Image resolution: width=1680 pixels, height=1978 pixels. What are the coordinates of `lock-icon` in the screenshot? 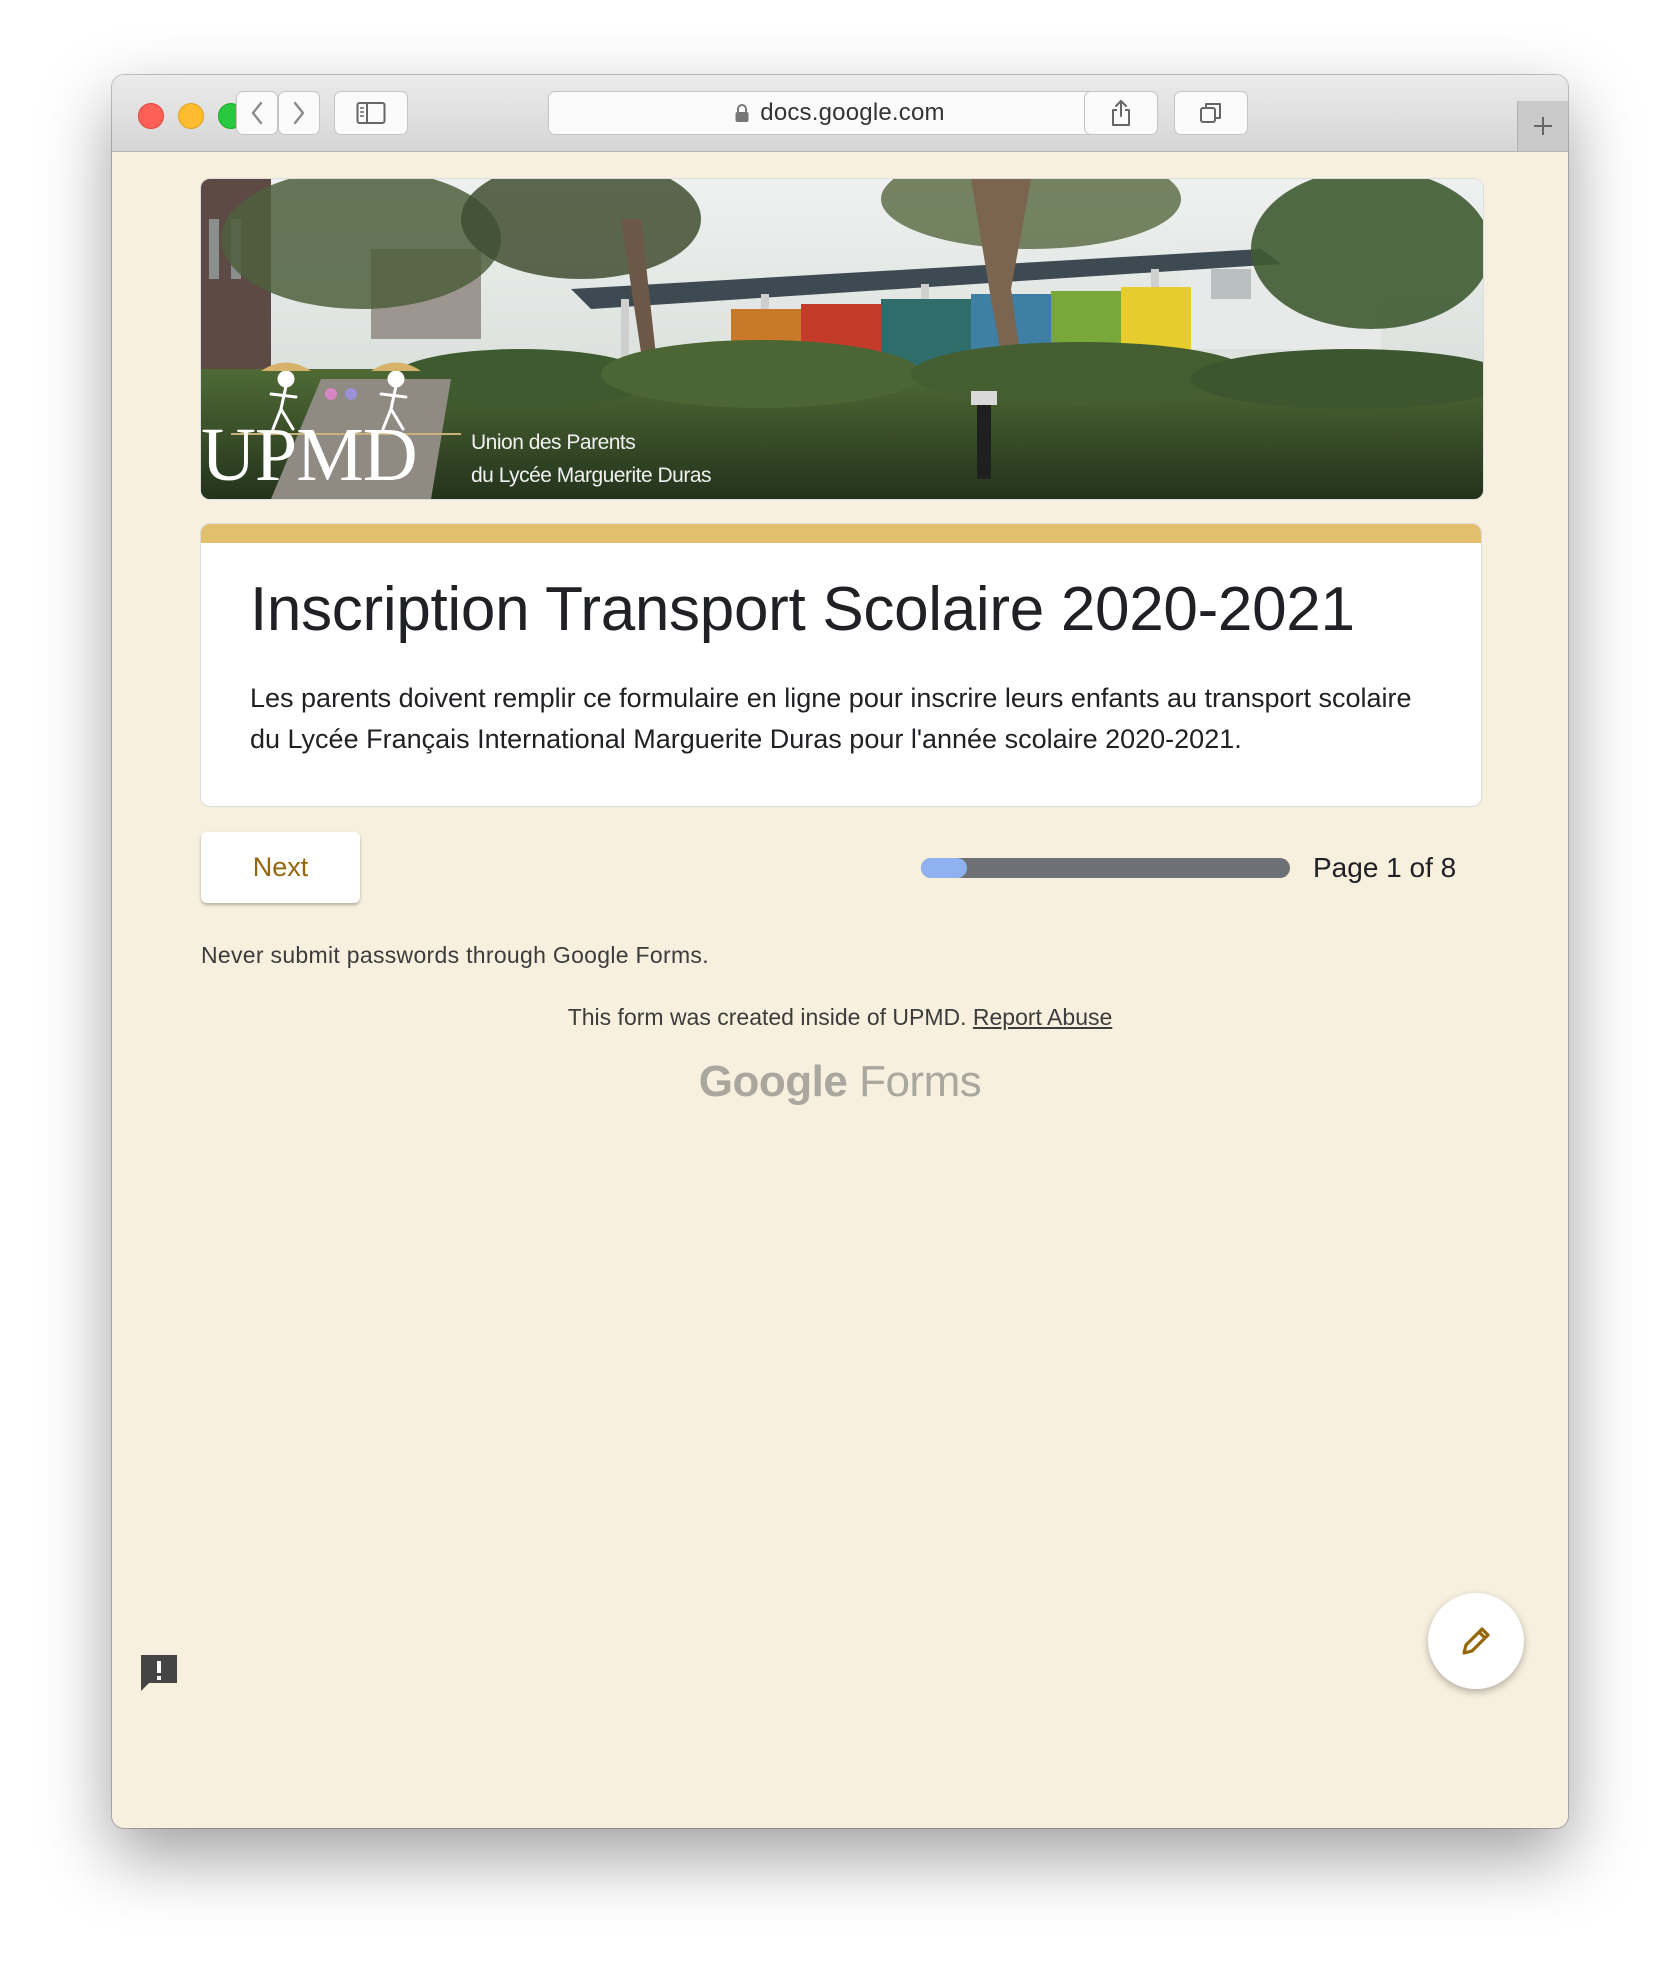 It's located at (742, 113).